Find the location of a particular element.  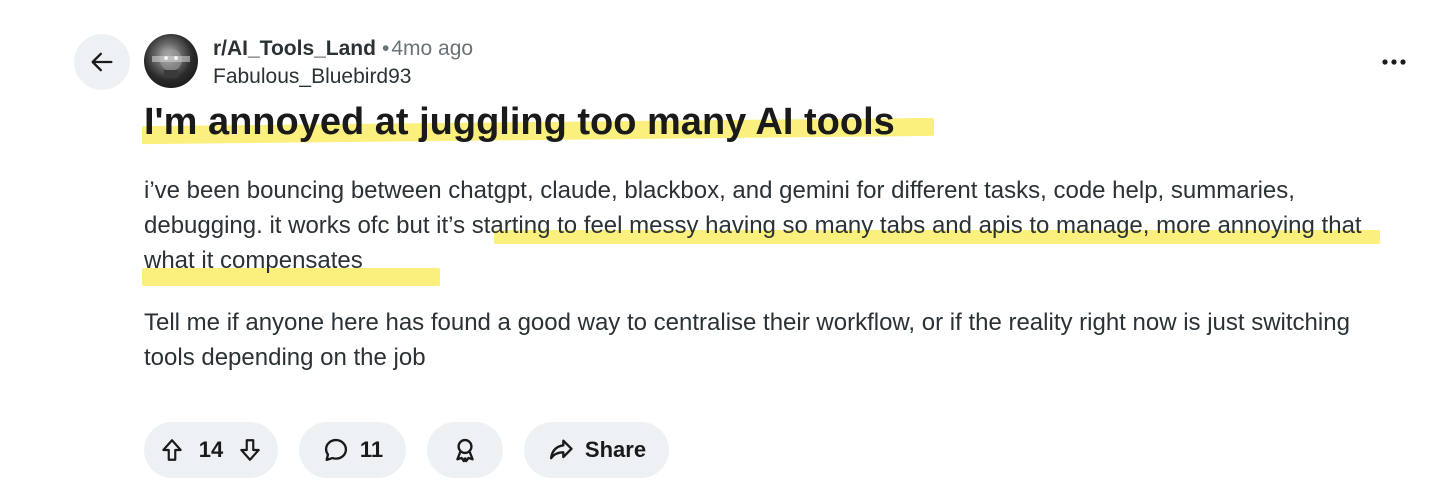

vote-control: 14 is located at coordinates (211, 450).